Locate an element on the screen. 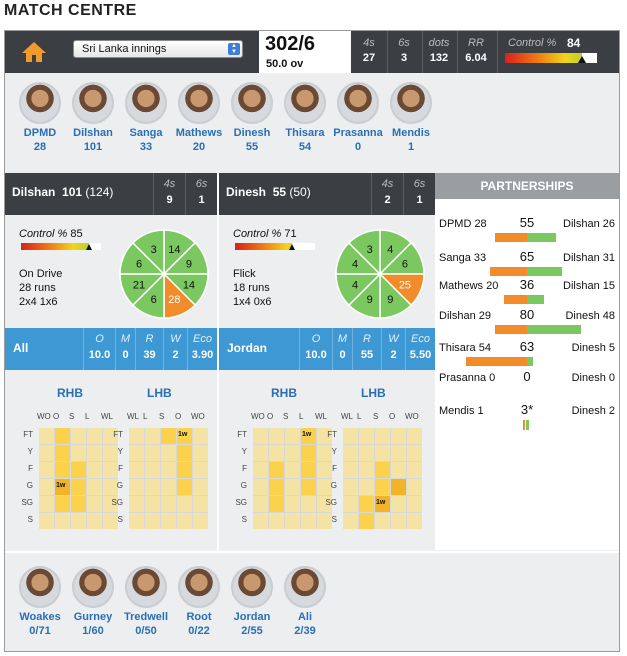 Image resolution: width=627 pixels, height=656 pixels. batsman-card: Mendis 1 is located at coordinates (411, 117).